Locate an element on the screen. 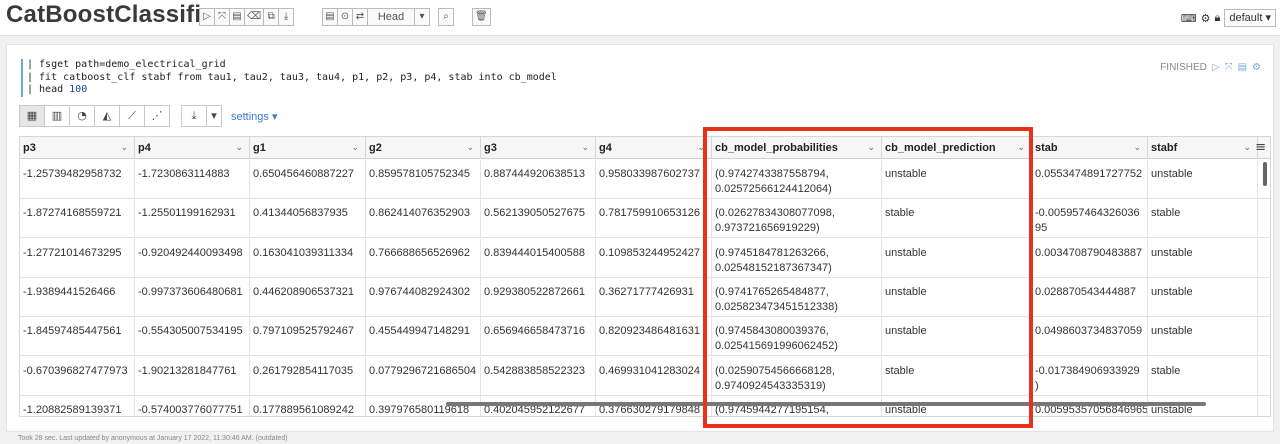 The width and height of the screenshot is (1280, 444). table-cell-p3: -1.9389441526466 is located at coordinates (77, 297).